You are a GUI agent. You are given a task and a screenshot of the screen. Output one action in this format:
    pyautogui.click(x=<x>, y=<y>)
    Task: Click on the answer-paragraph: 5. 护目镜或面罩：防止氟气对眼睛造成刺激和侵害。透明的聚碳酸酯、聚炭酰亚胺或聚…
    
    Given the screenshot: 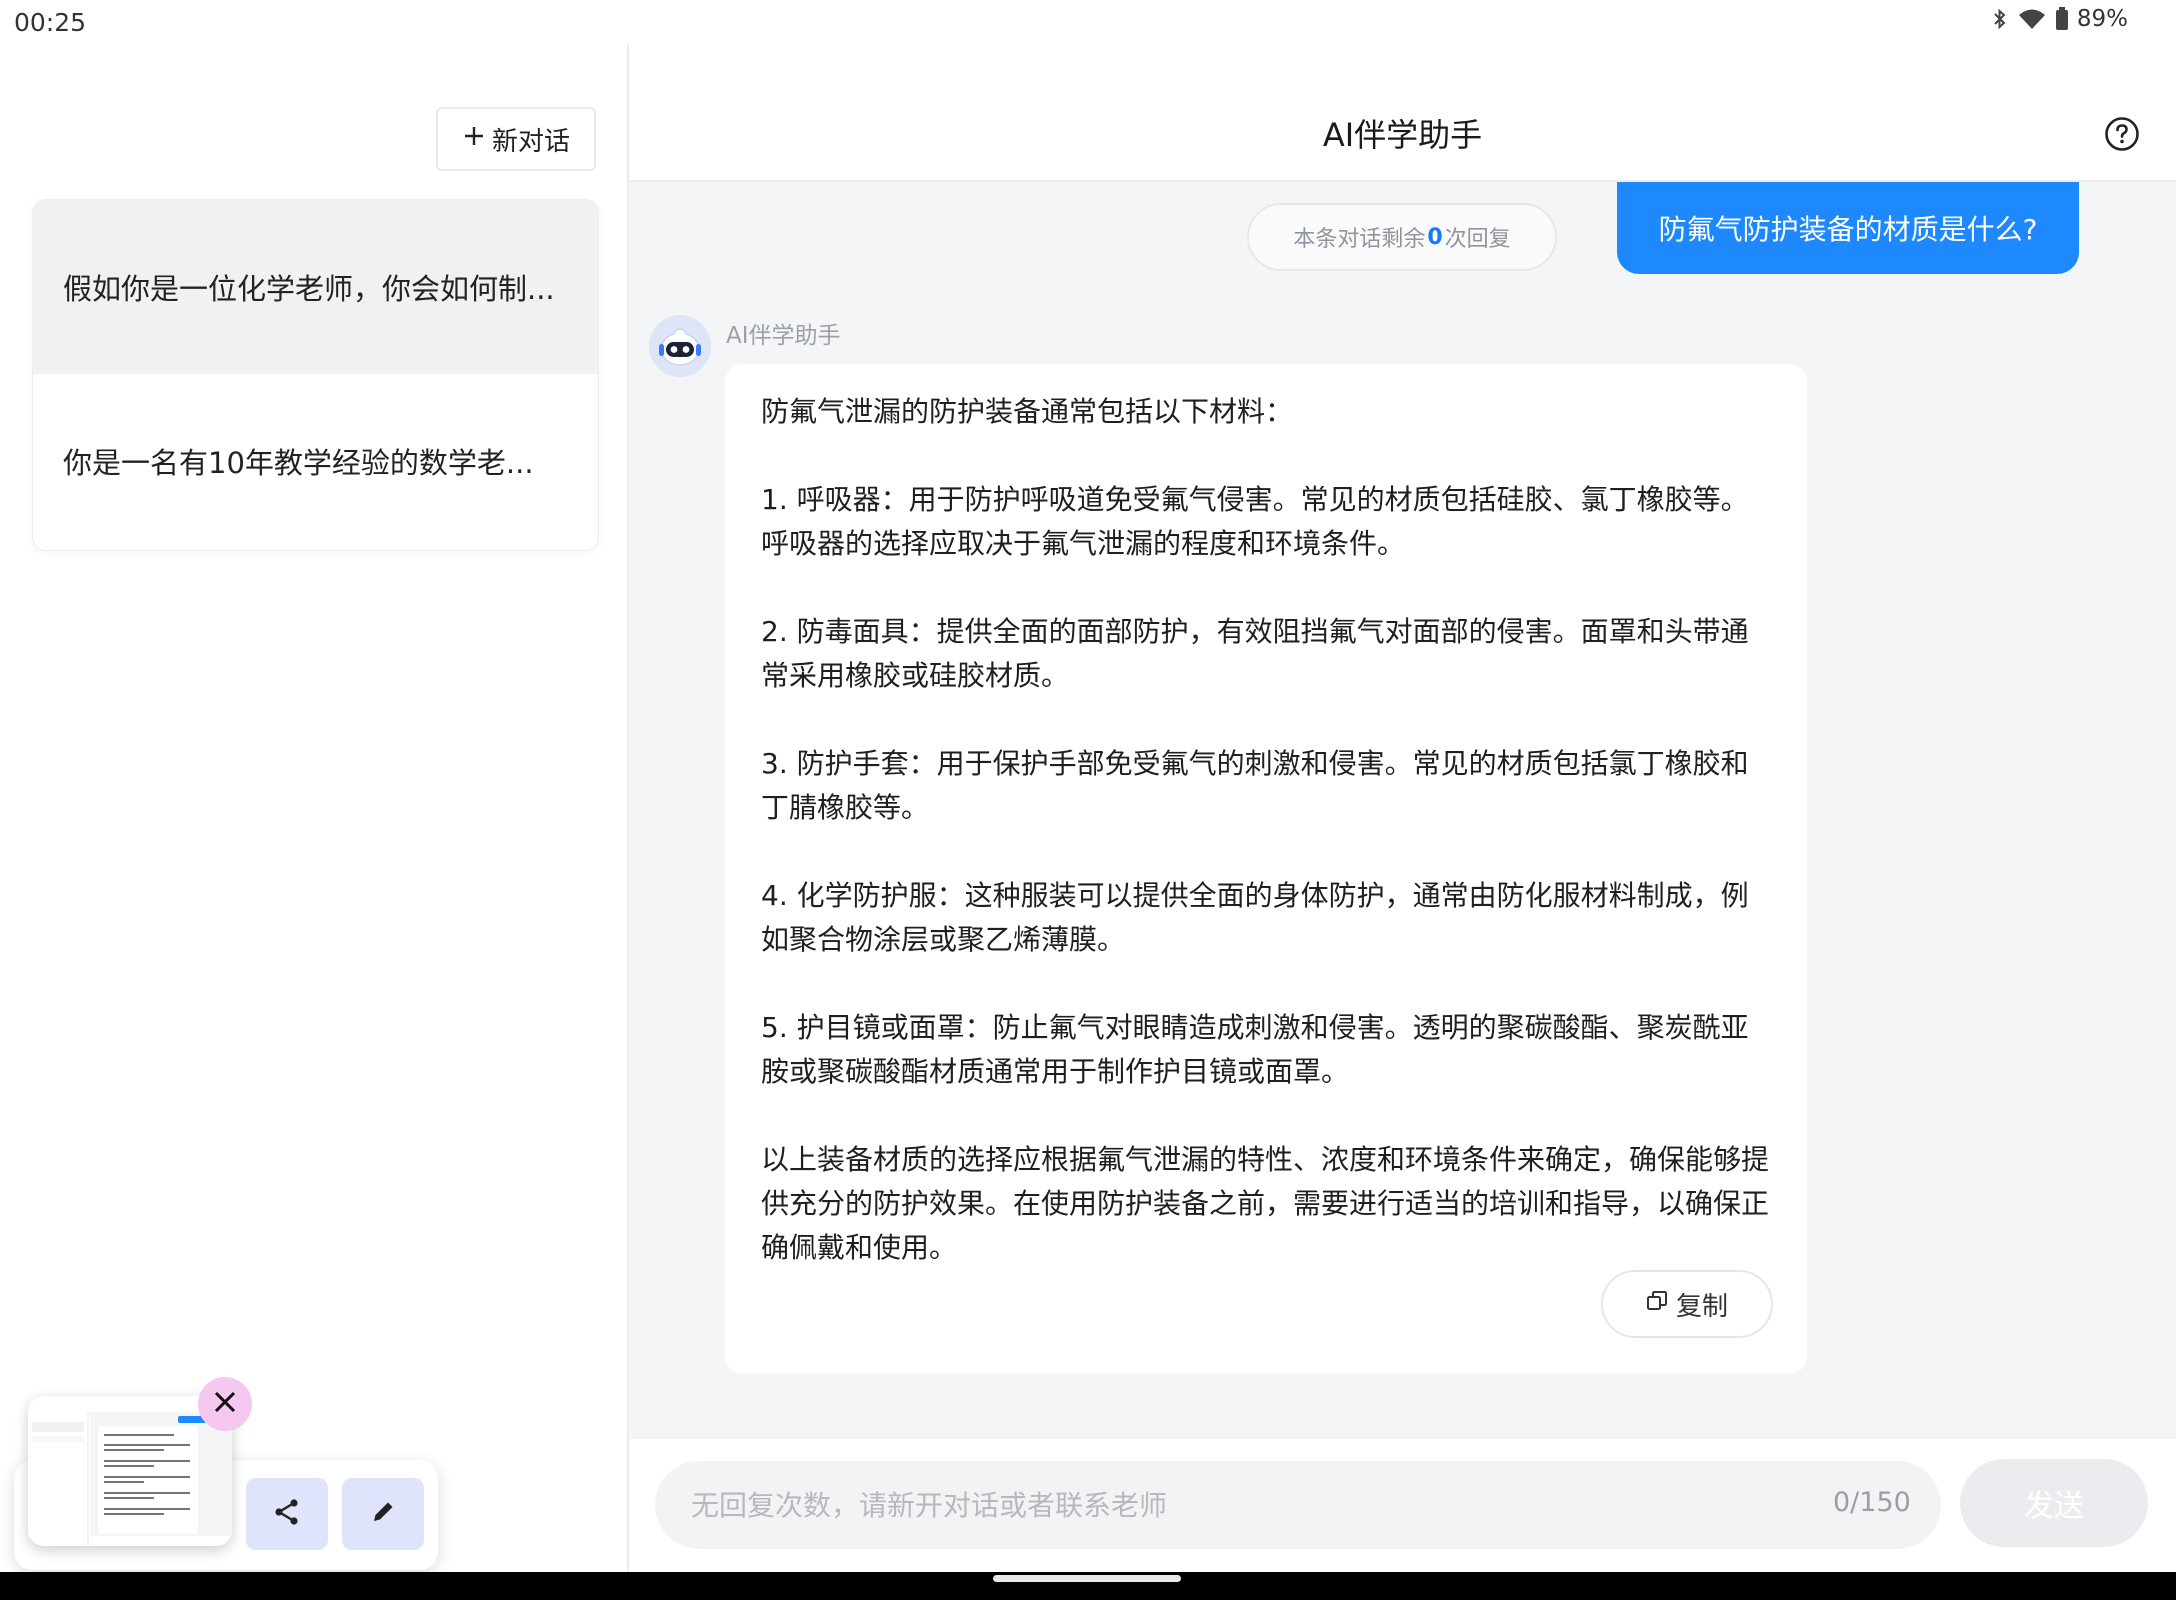 What is the action you would take?
    pyautogui.click(x=1255, y=1049)
    